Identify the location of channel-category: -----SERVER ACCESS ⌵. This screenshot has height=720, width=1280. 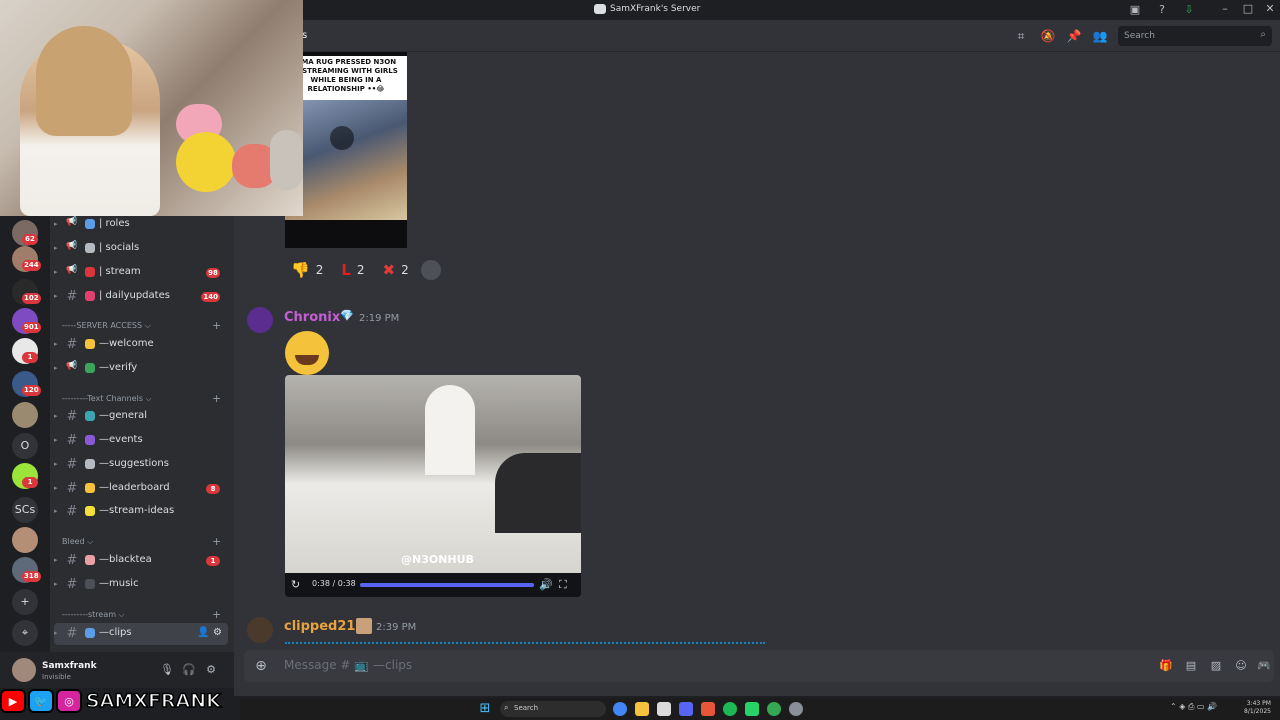
(106, 326).